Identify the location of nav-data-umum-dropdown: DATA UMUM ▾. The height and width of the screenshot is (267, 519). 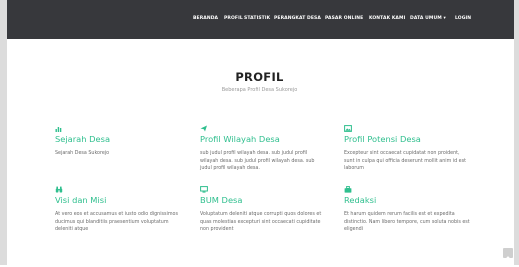
(428, 19).